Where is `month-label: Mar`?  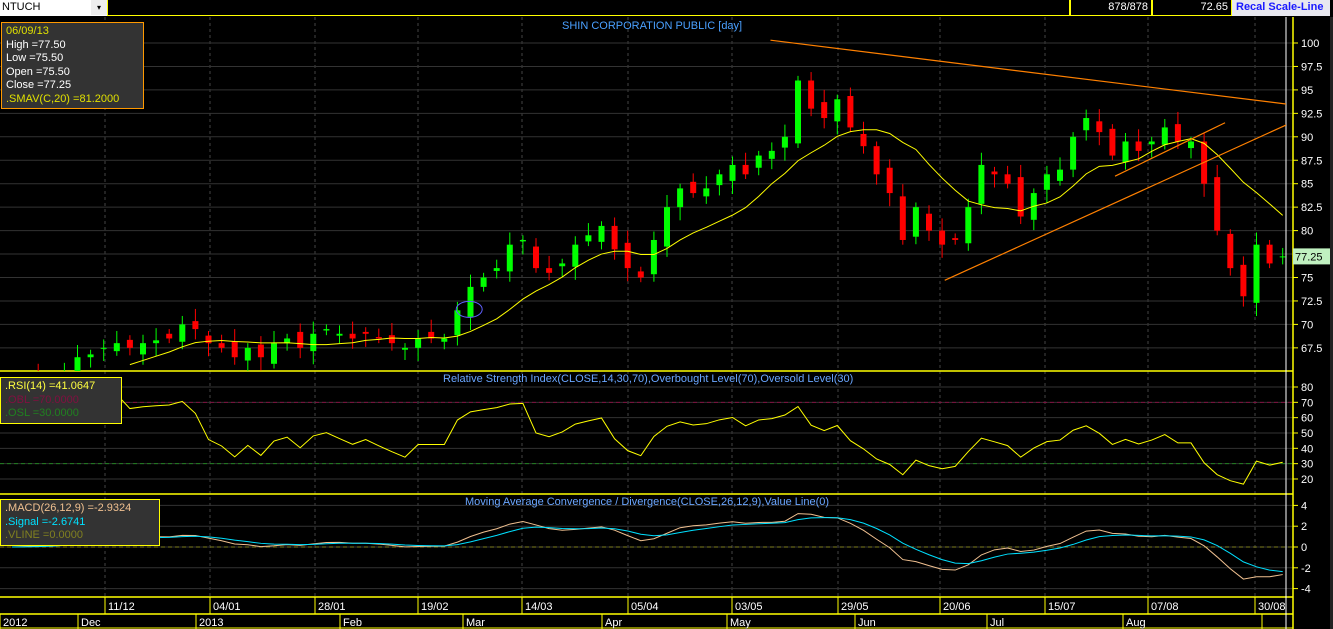
month-label: Mar is located at coordinates (475, 623).